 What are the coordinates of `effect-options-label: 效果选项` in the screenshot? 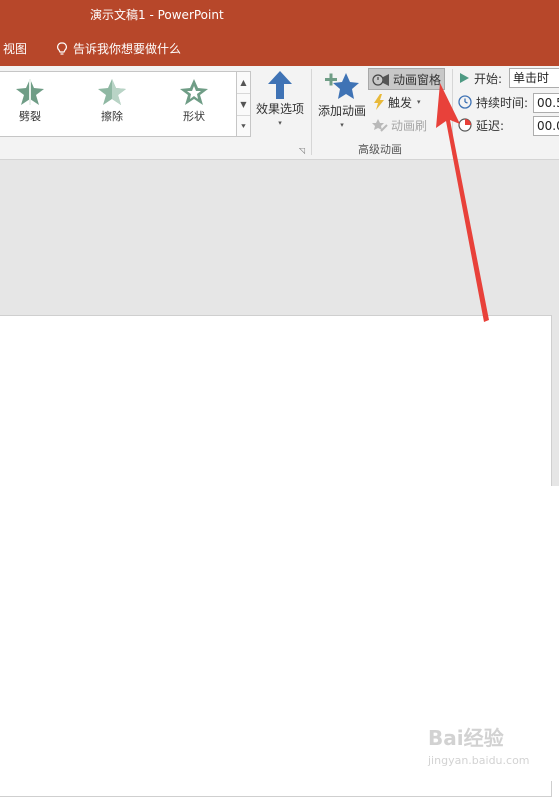 It's located at (279, 109).